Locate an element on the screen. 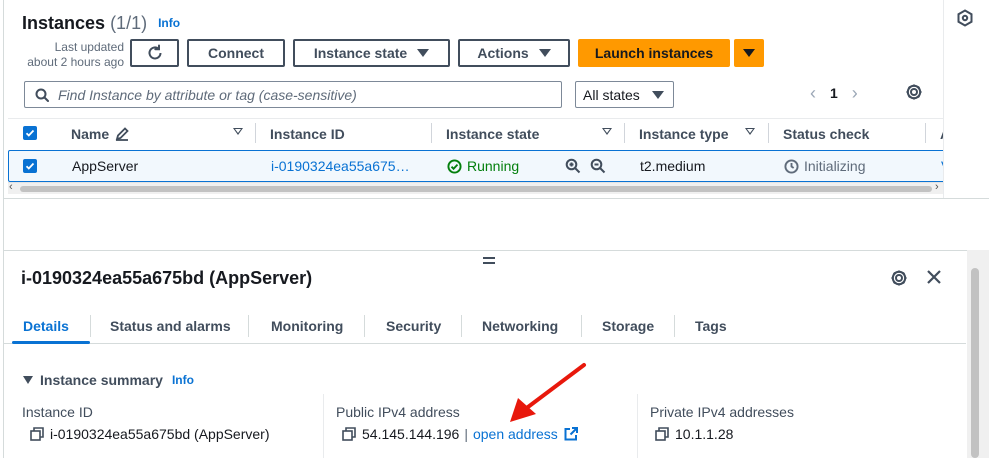 The width and height of the screenshot is (989, 458). details-title: i-0190324ea55a675bd (AppServer) is located at coordinates (167, 278).